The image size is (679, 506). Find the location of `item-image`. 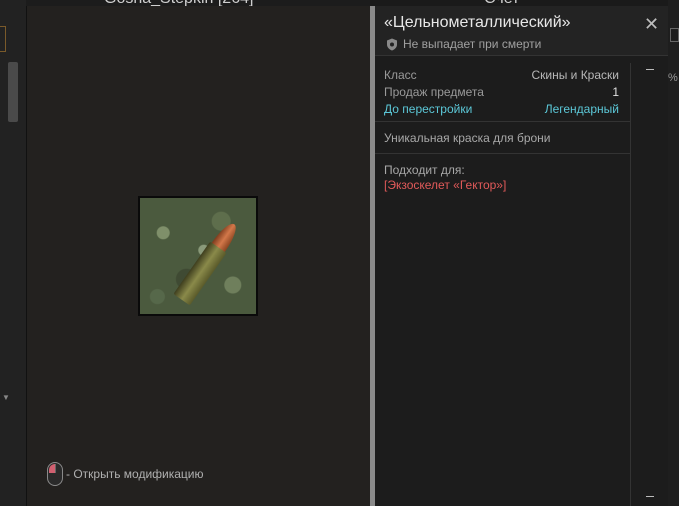

item-image is located at coordinates (198, 256).